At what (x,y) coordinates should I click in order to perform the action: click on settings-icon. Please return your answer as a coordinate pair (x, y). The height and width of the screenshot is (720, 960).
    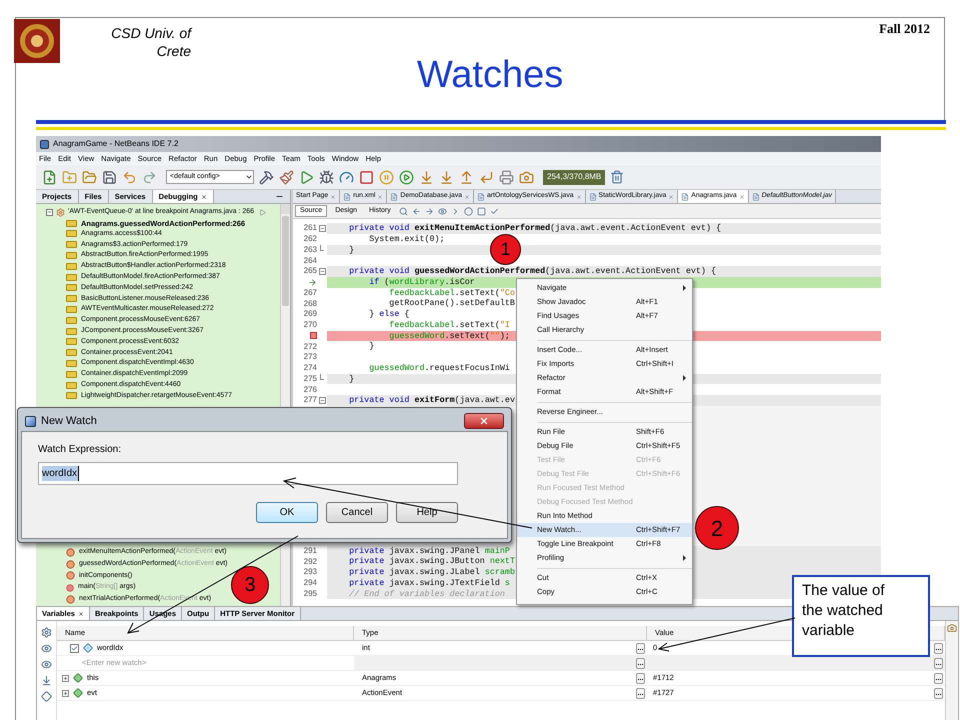
    Looking at the image, I should click on (46, 632).